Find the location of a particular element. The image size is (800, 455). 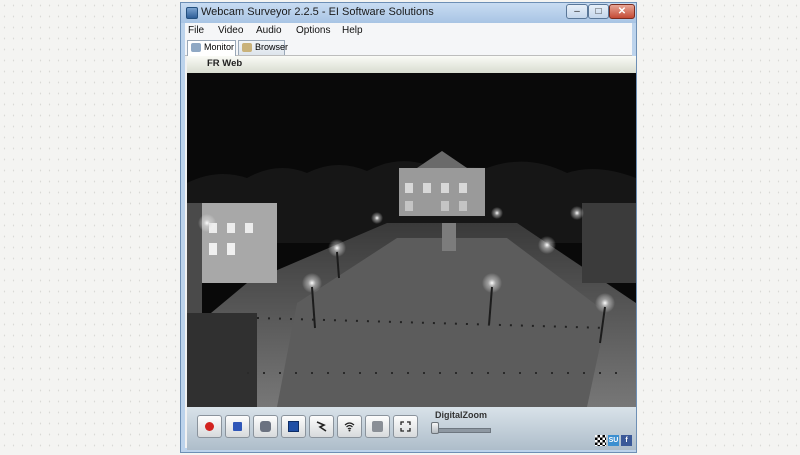

menu-help: Help is located at coordinates (352, 30).